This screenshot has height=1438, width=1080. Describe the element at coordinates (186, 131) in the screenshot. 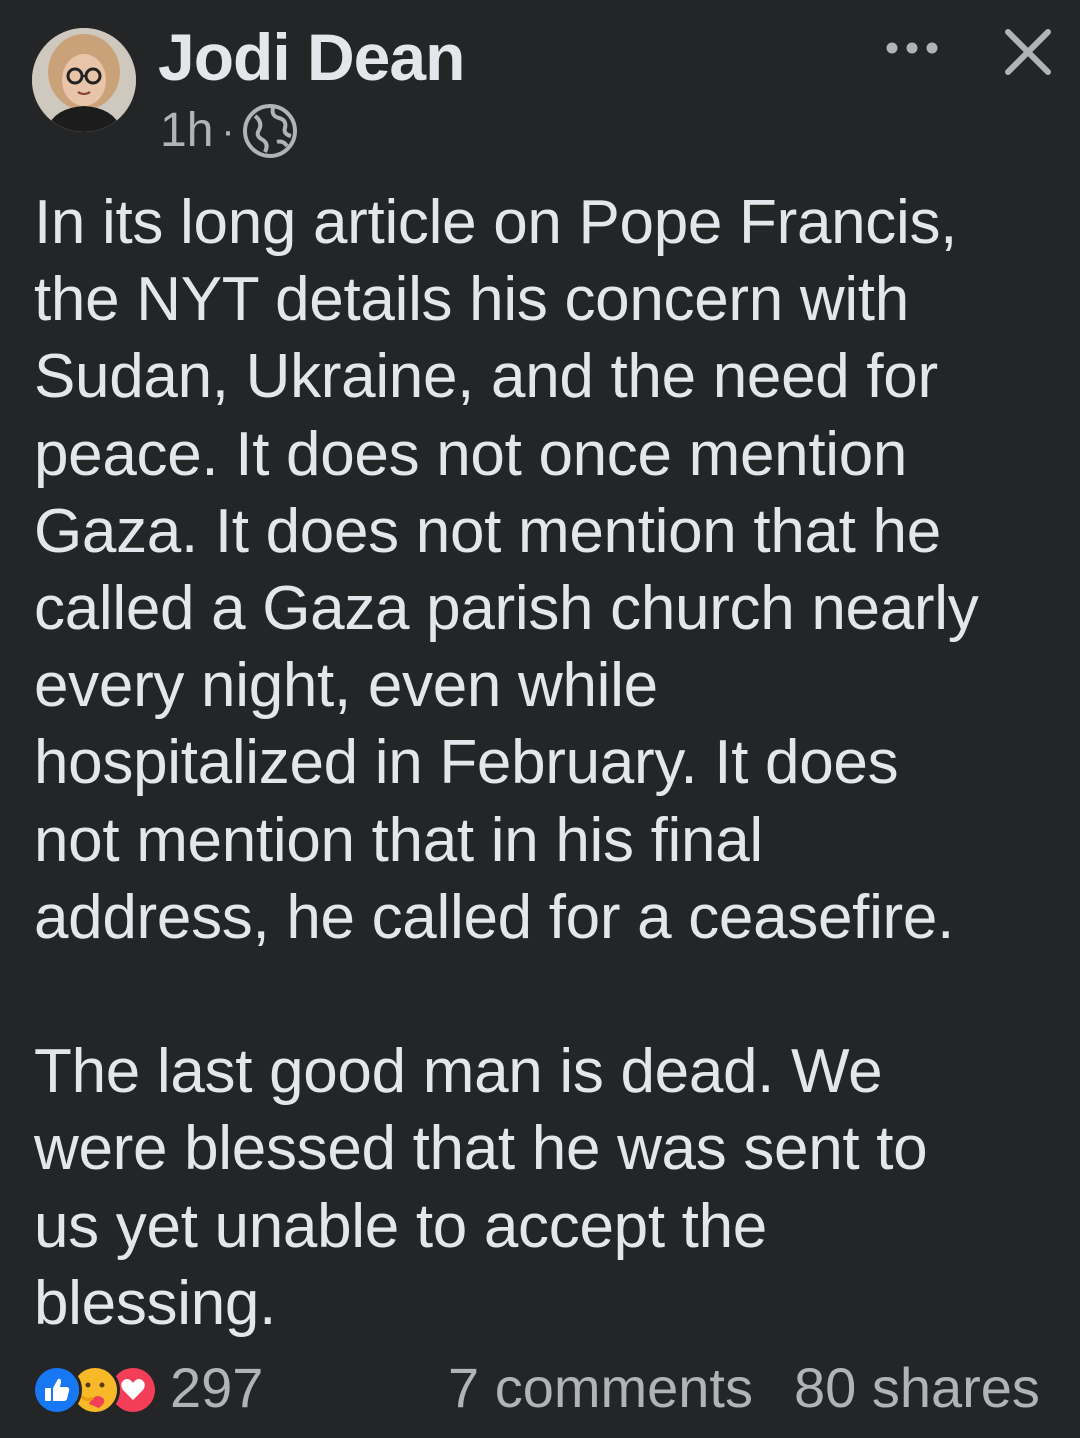

I see `post-timestamp: 1h` at that location.